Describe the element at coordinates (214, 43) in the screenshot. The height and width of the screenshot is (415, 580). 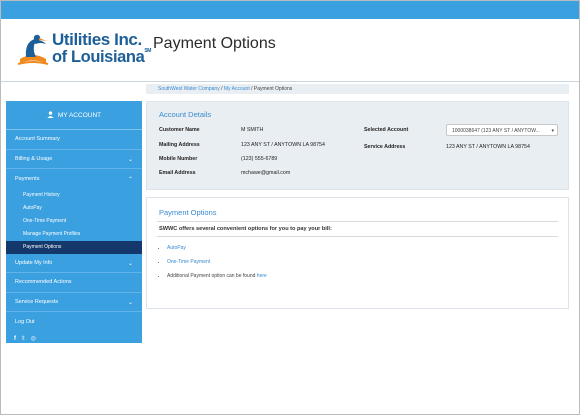
I see `page-title: Payment Options` at that location.